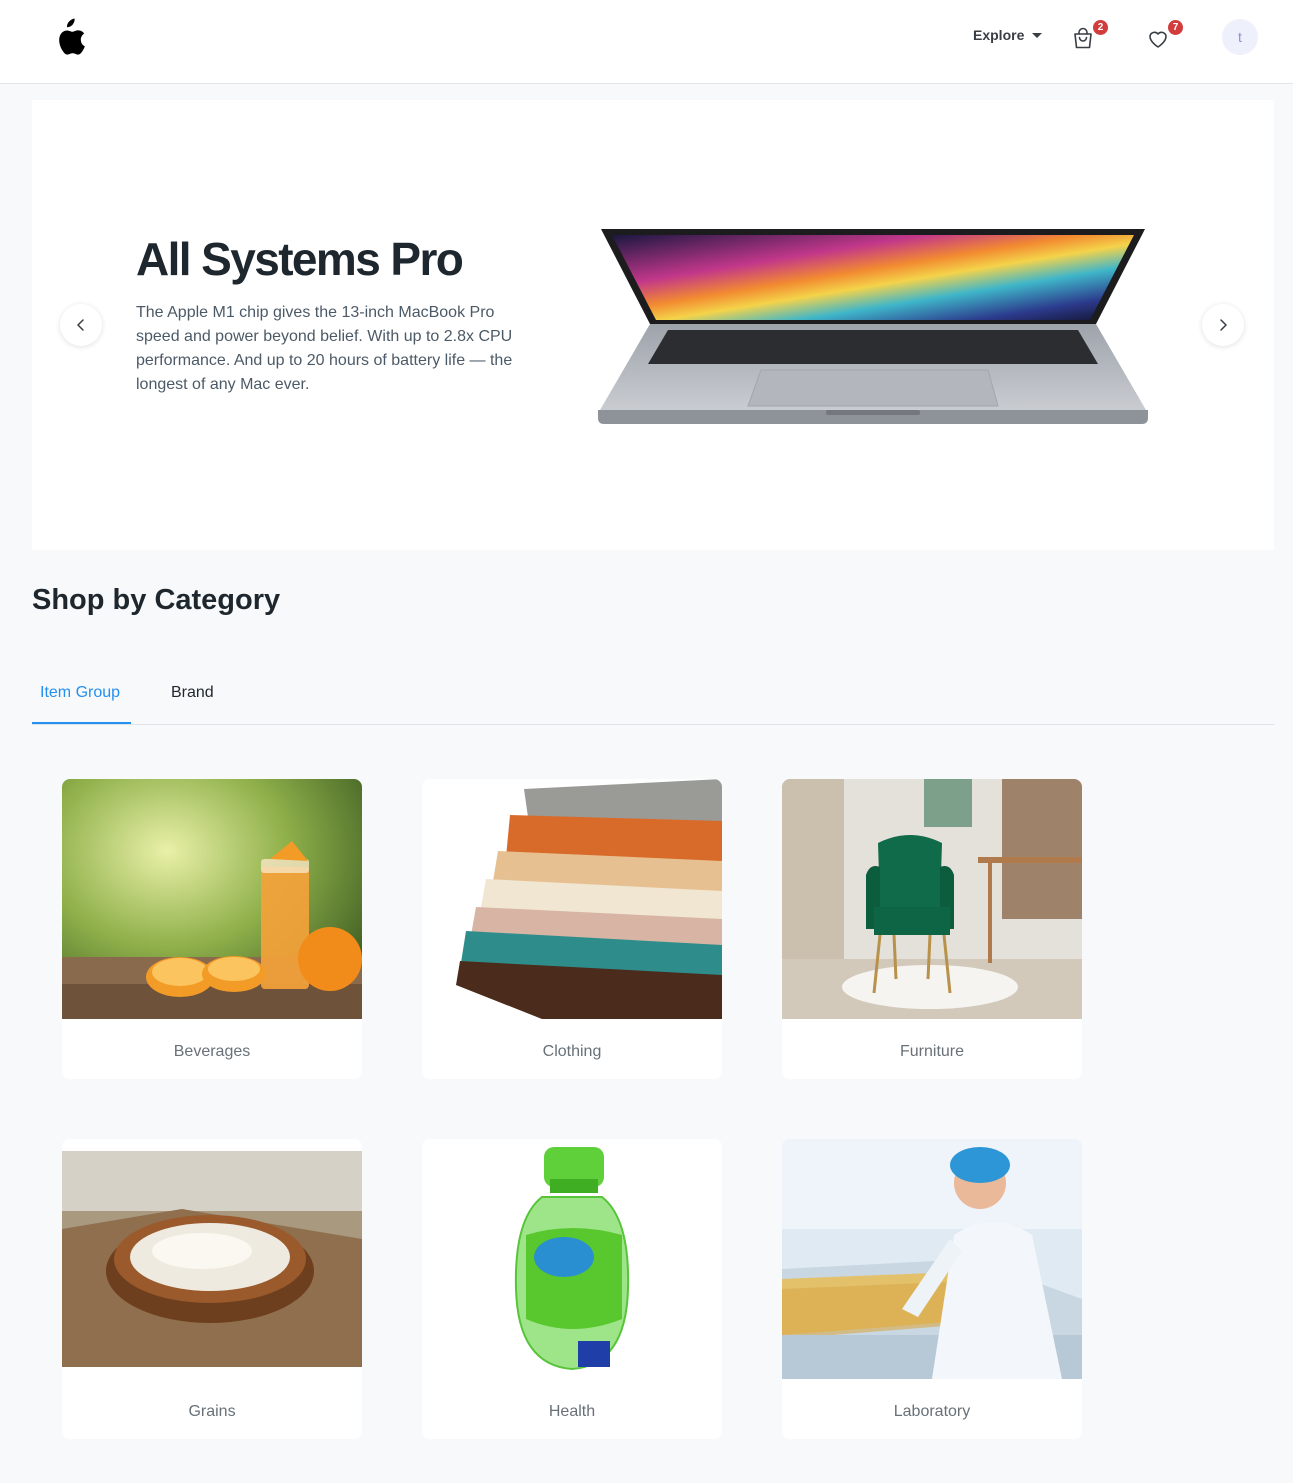 The width and height of the screenshot is (1293, 1483). I want to click on wishlist-button: 7, so click(1164, 35).